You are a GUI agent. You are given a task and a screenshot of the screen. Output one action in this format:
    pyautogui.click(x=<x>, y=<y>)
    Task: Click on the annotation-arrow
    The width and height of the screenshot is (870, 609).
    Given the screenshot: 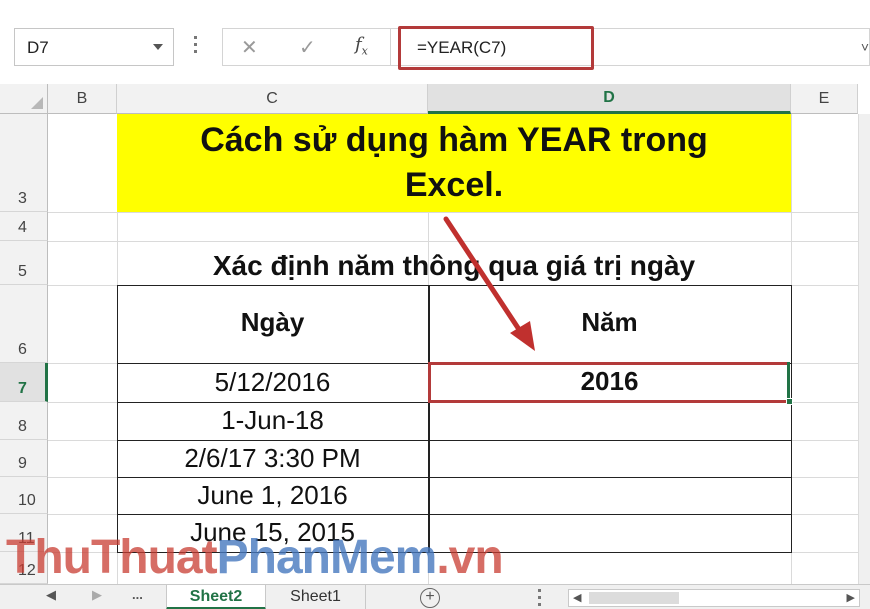 What is the action you would take?
    pyautogui.click(x=489, y=283)
    